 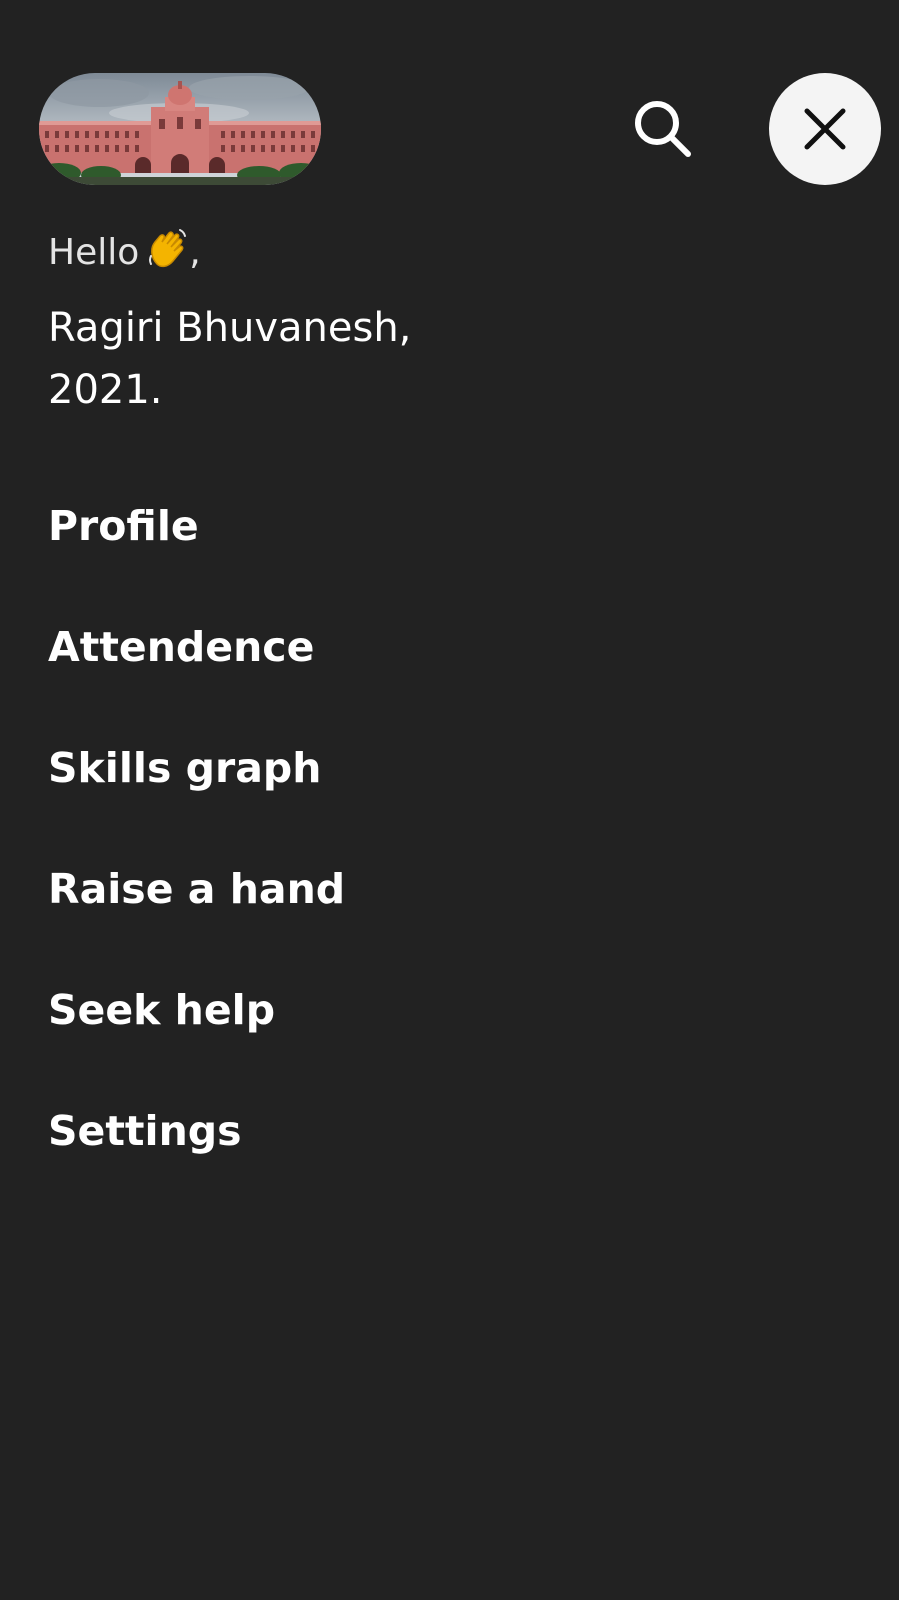 I want to click on menu-item-attendence: Attendence, so click(x=196, y=675).